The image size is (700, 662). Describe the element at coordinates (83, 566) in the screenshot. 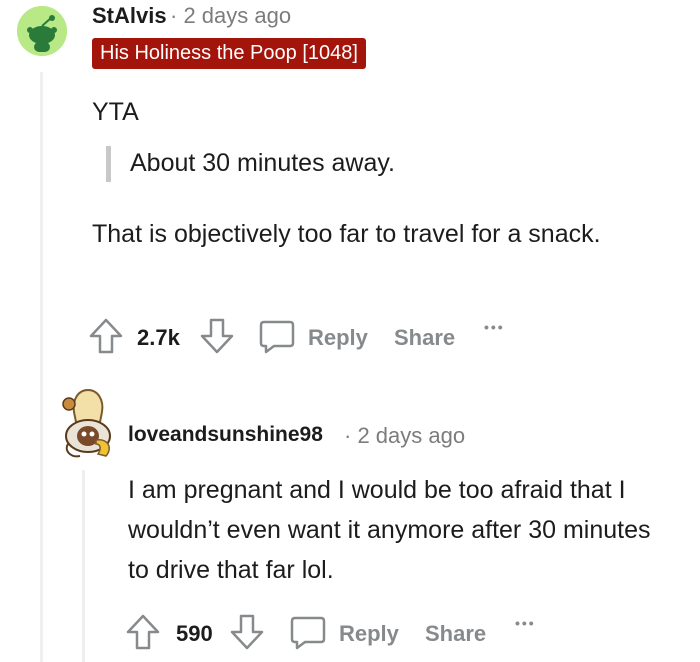

I see `reply-thread-line` at that location.